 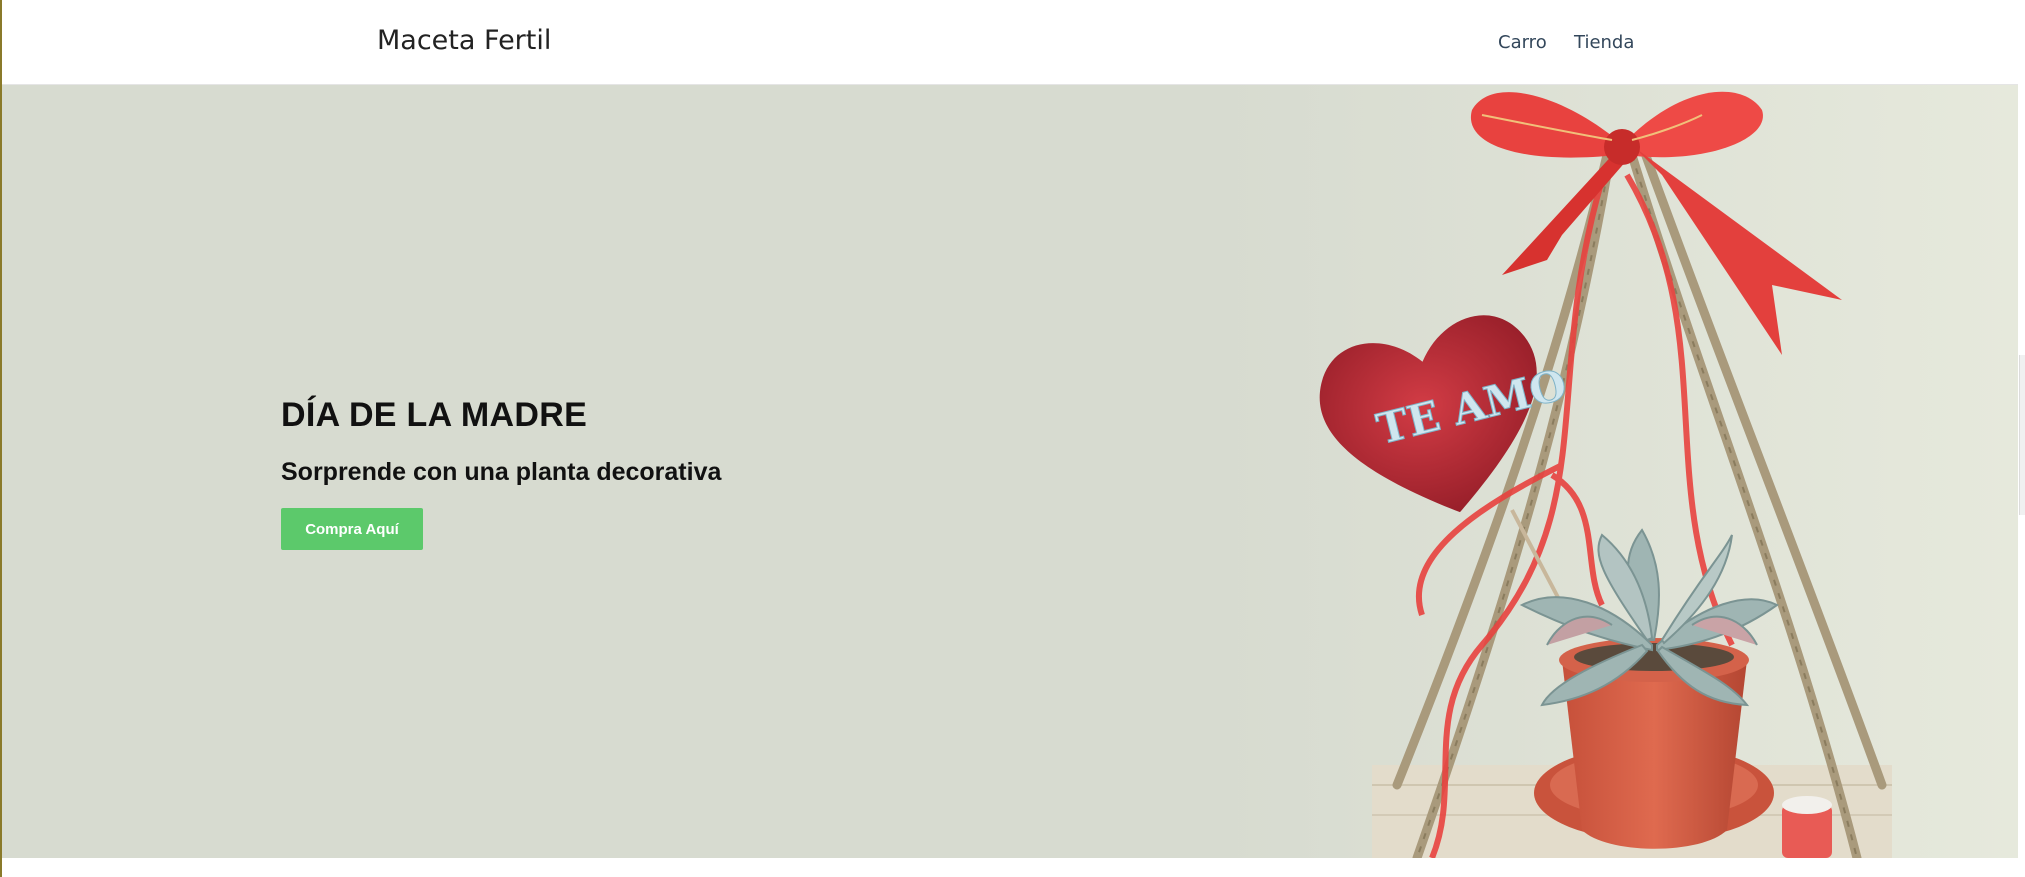 I want to click on scrollbar-thumb, so click(x=2022, y=435).